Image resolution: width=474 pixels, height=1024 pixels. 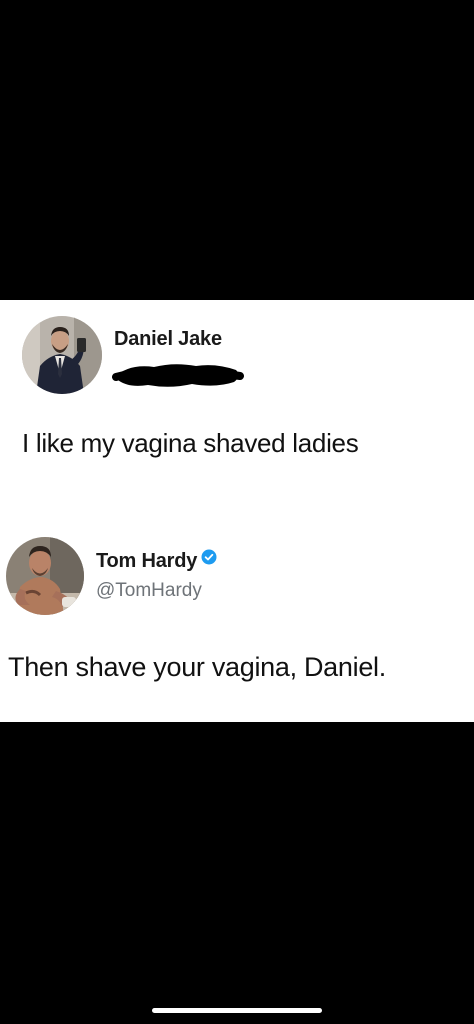 What do you see at coordinates (149, 591) in the screenshot?
I see `tweet2-handle: @TomHardy` at bounding box center [149, 591].